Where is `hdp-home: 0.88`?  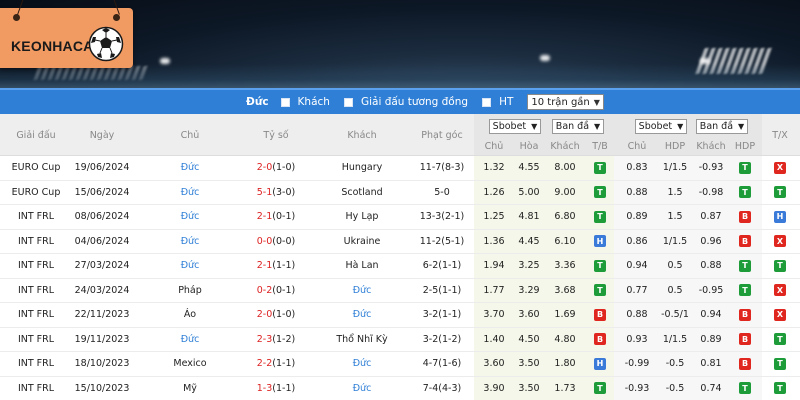 hdp-home: 0.88 is located at coordinates (637, 315).